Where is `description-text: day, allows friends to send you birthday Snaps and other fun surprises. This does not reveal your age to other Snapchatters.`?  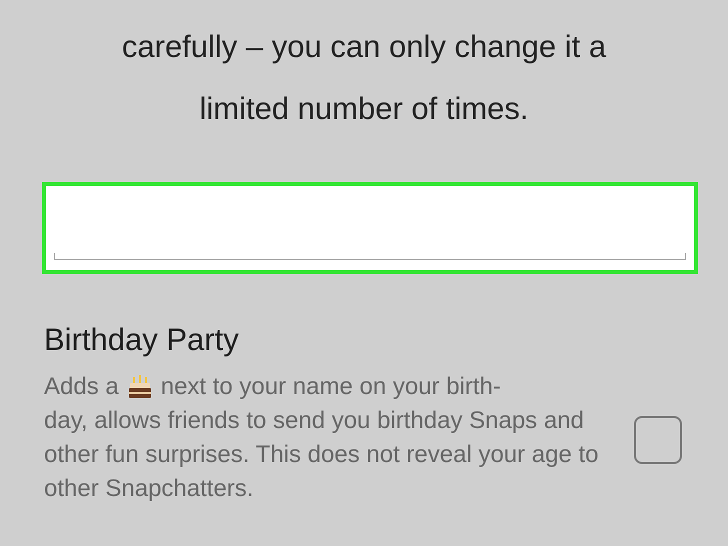
description-text: day, allows friends to send you birthday Snaps and other fun surprises. This does not reveal your age to other Snapchatters. is located at coordinates (322, 455).